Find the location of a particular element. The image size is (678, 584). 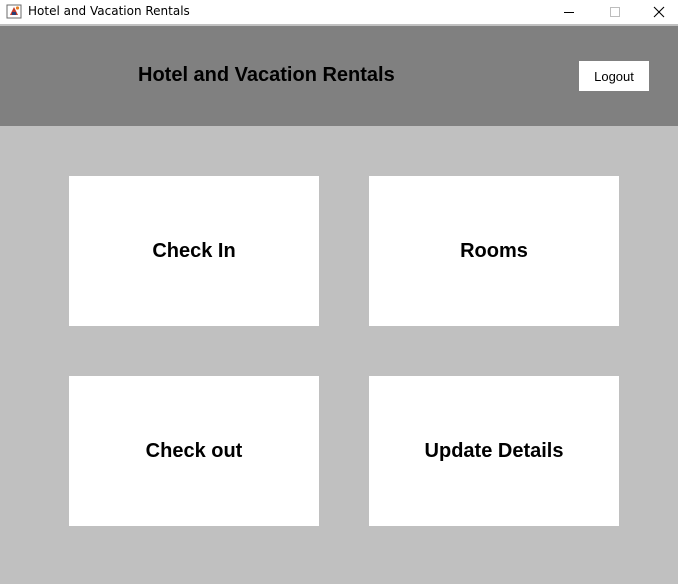

minimize-icon is located at coordinates (569, 12).